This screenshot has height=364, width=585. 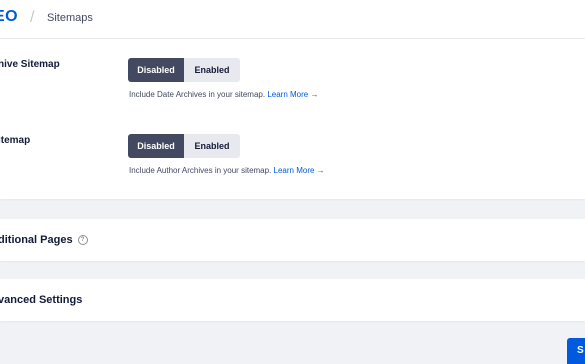 I want to click on description-text: Include Author Archives in your sitemap., so click(x=200, y=170).